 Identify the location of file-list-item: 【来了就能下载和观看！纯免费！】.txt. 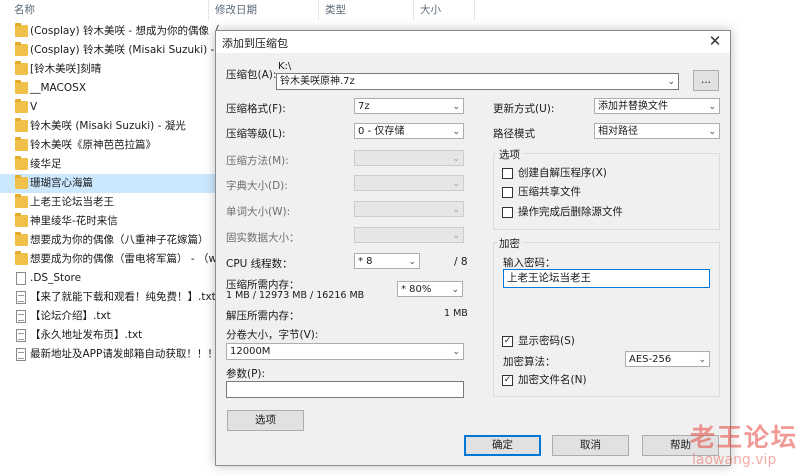
(120, 297).